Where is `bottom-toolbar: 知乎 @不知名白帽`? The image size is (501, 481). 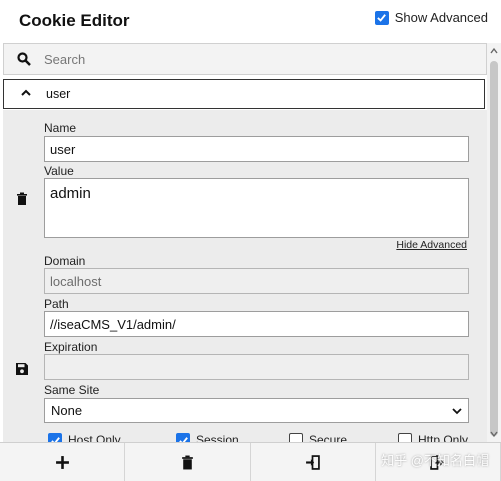
bottom-toolbar: 知乎 @不知名白帽 is located at coordinates (250, 461).